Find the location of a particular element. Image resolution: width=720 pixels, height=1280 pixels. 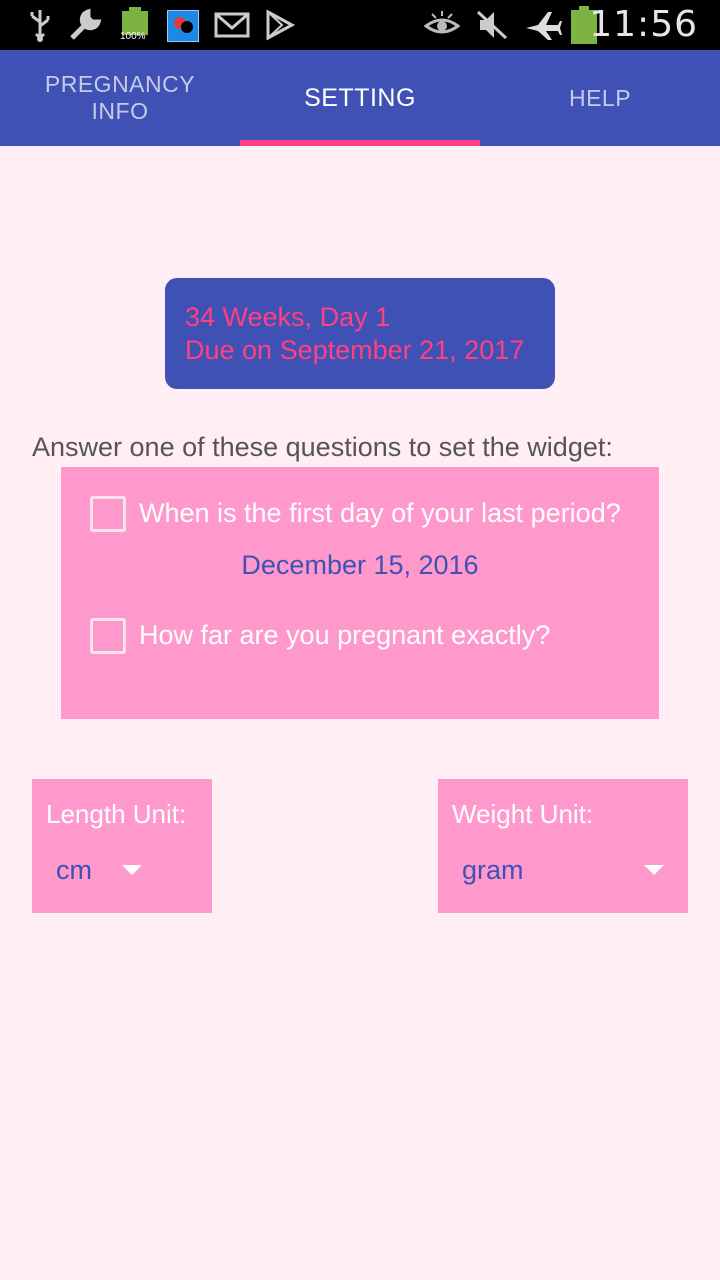

last-period-checkbox is located at coordinates (108, 514).